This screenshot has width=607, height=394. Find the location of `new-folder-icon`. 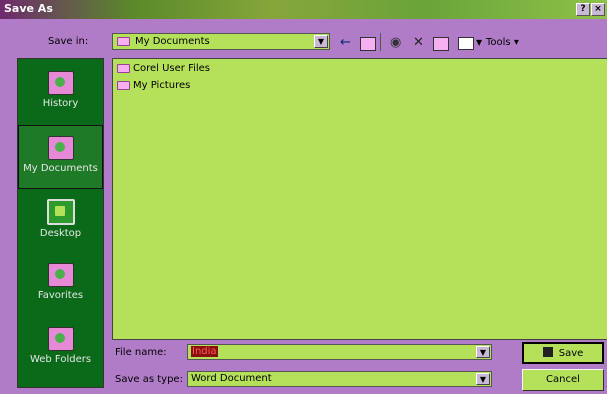

new-folder-icon is located at coordinates (441, 44).